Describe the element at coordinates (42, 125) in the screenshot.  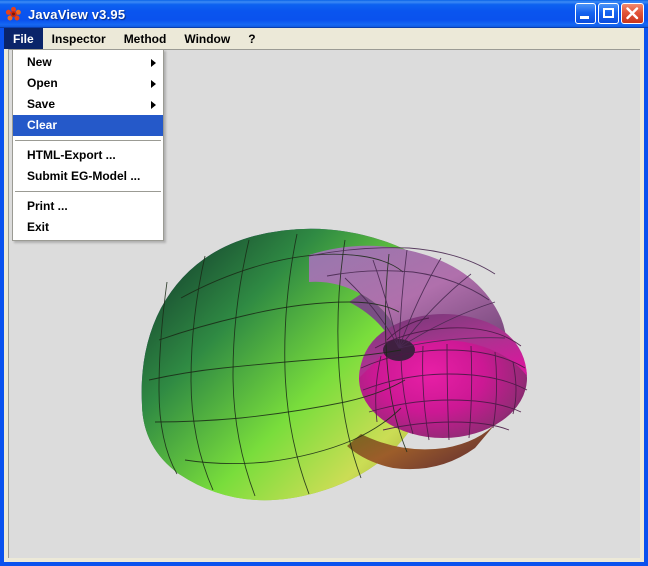
I see `menu-item-clear-label: Clear` at that location.